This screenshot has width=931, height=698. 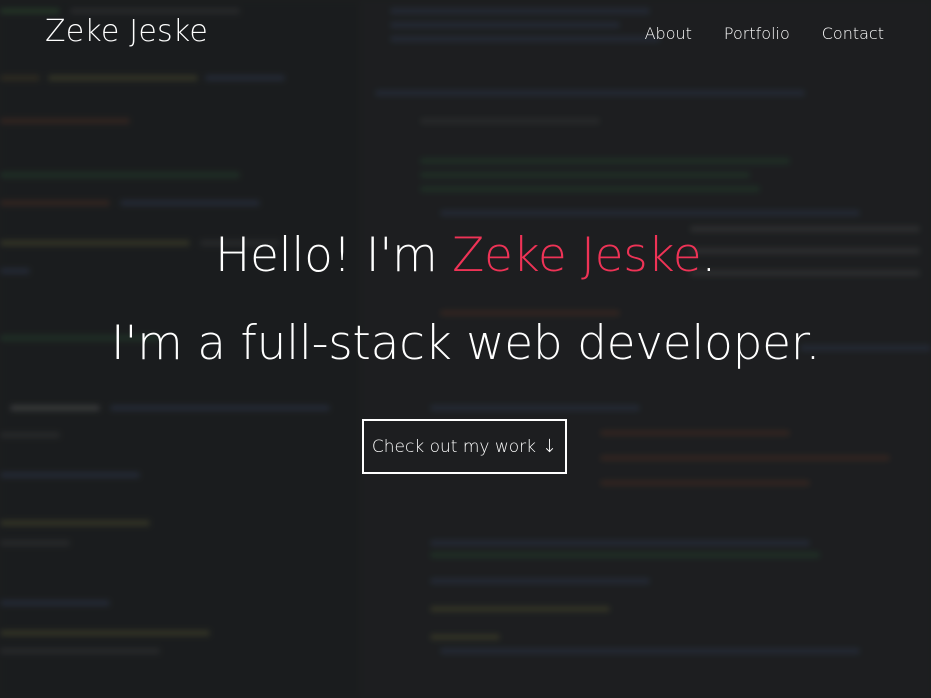 I want to click on cta-label: Check out my work, so click(x=453, y=446).